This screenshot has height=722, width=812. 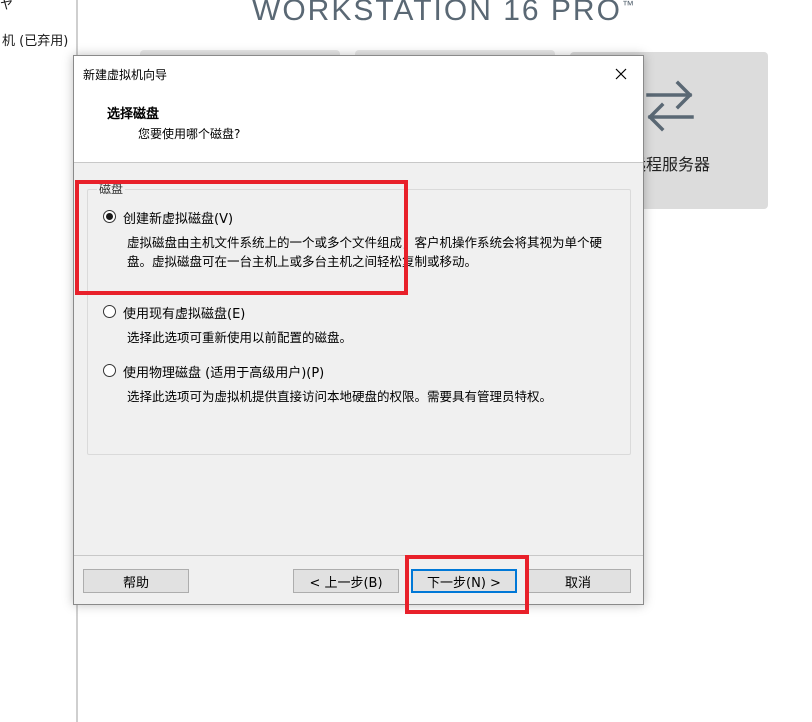 I want to click on option-label: 使用现有虚拟磁盘(E), so click(x=184, y=314).